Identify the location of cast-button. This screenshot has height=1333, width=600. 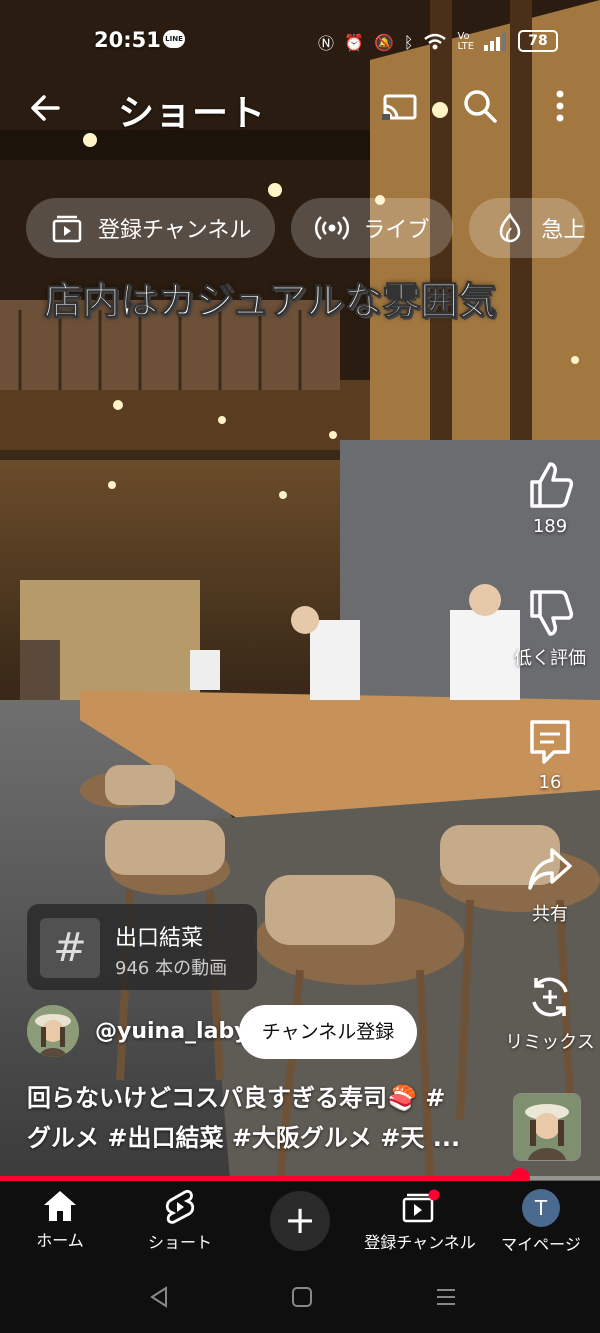
(400, 108).